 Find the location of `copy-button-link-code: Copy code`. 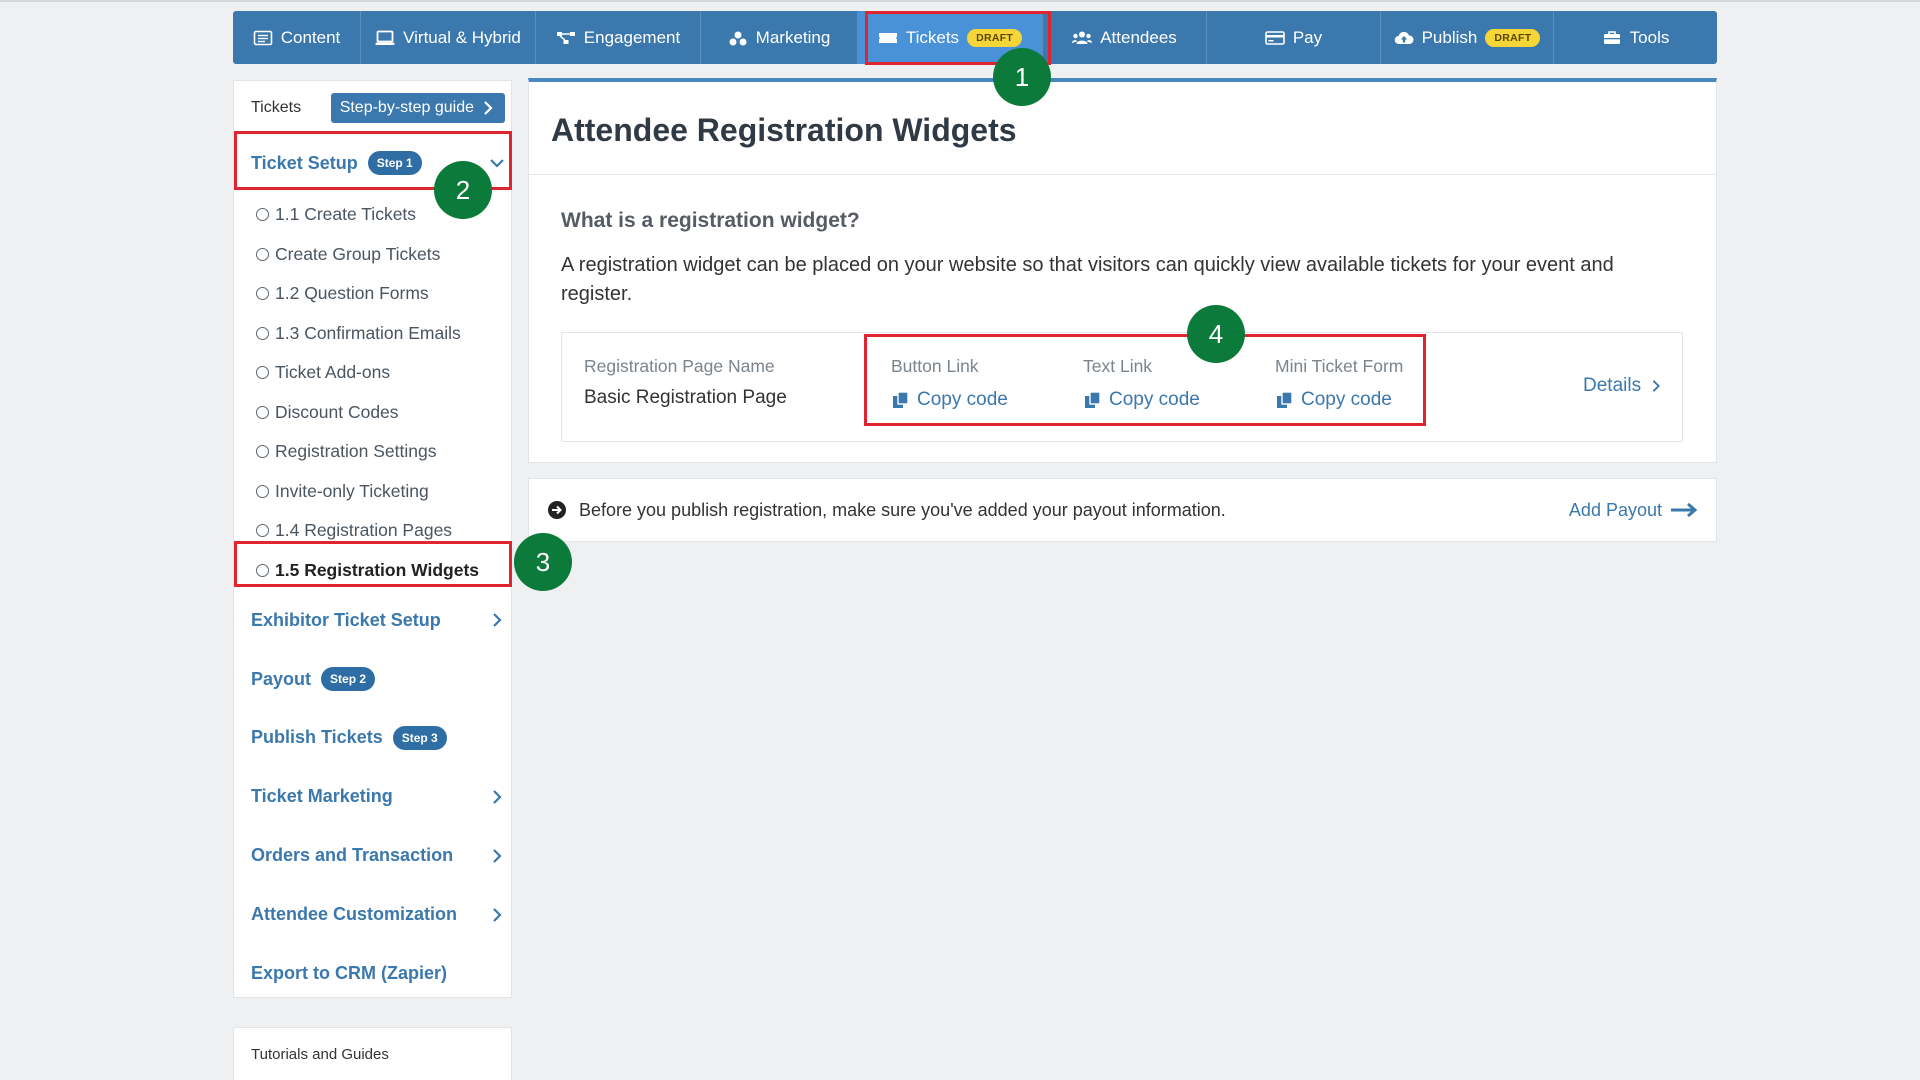

copy-button-link-code: Copy code is located at coordinates (949, 400).